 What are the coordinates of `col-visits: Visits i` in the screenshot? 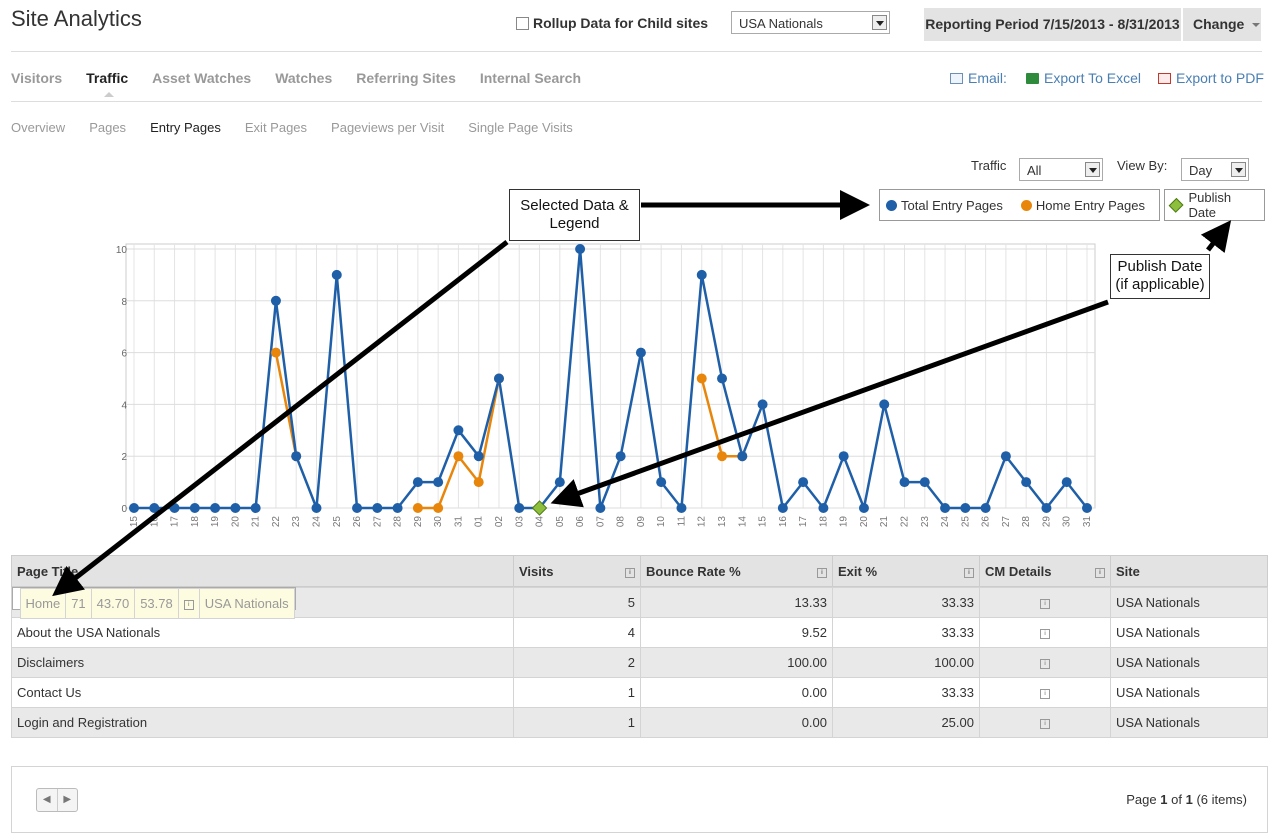 It's located at (577, 571).